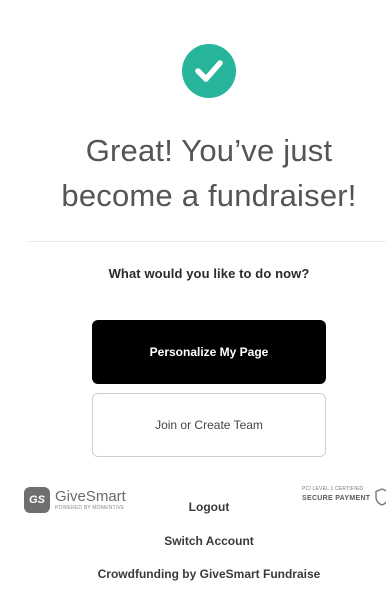 The width and height of the screenshot is (386, 611). Describe the element at coordinates (193, 173) in the screenshot. I see `success-headline: Great! You’ve just become a fundraiser!` at that location.